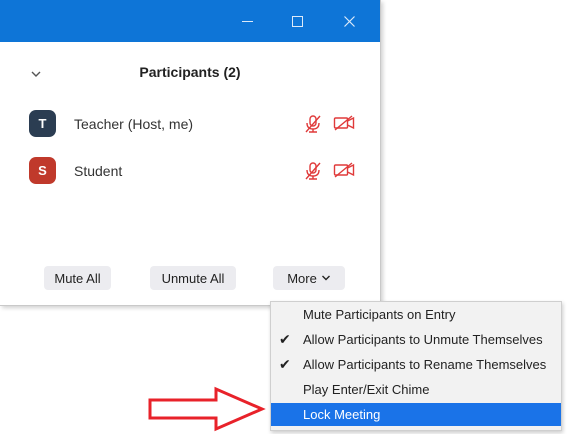  Describe the element at coordinates (134, 124) in the screenshot. I see `participant-name: Teacher (Host, me)` at that location.